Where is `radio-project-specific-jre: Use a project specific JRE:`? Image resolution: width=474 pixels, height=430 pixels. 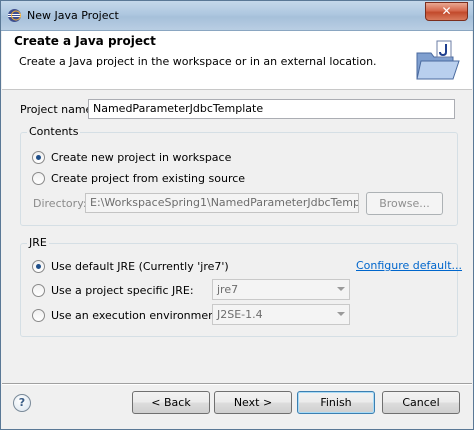
radio-project-specific-jre: Use a project specific JRE: is located at coordinates (113, 290).